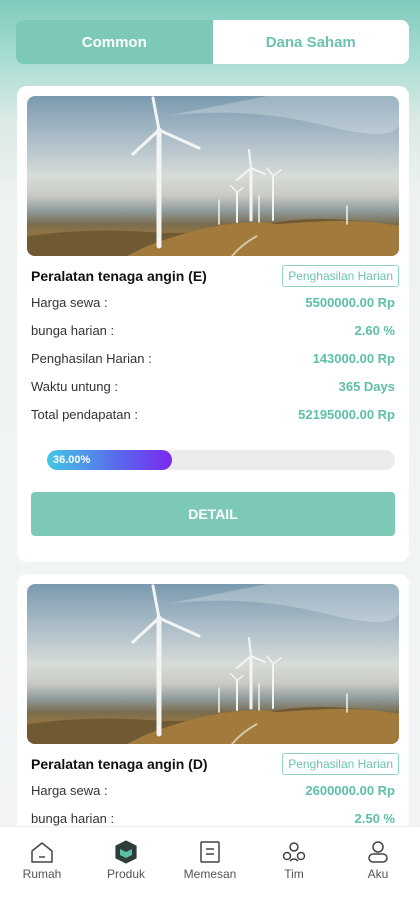 The width and height of the screenshot is (420, 900). Describe the element at coordinates (114, 42) in the screenshot. I see `tab-common: Common` at that location.